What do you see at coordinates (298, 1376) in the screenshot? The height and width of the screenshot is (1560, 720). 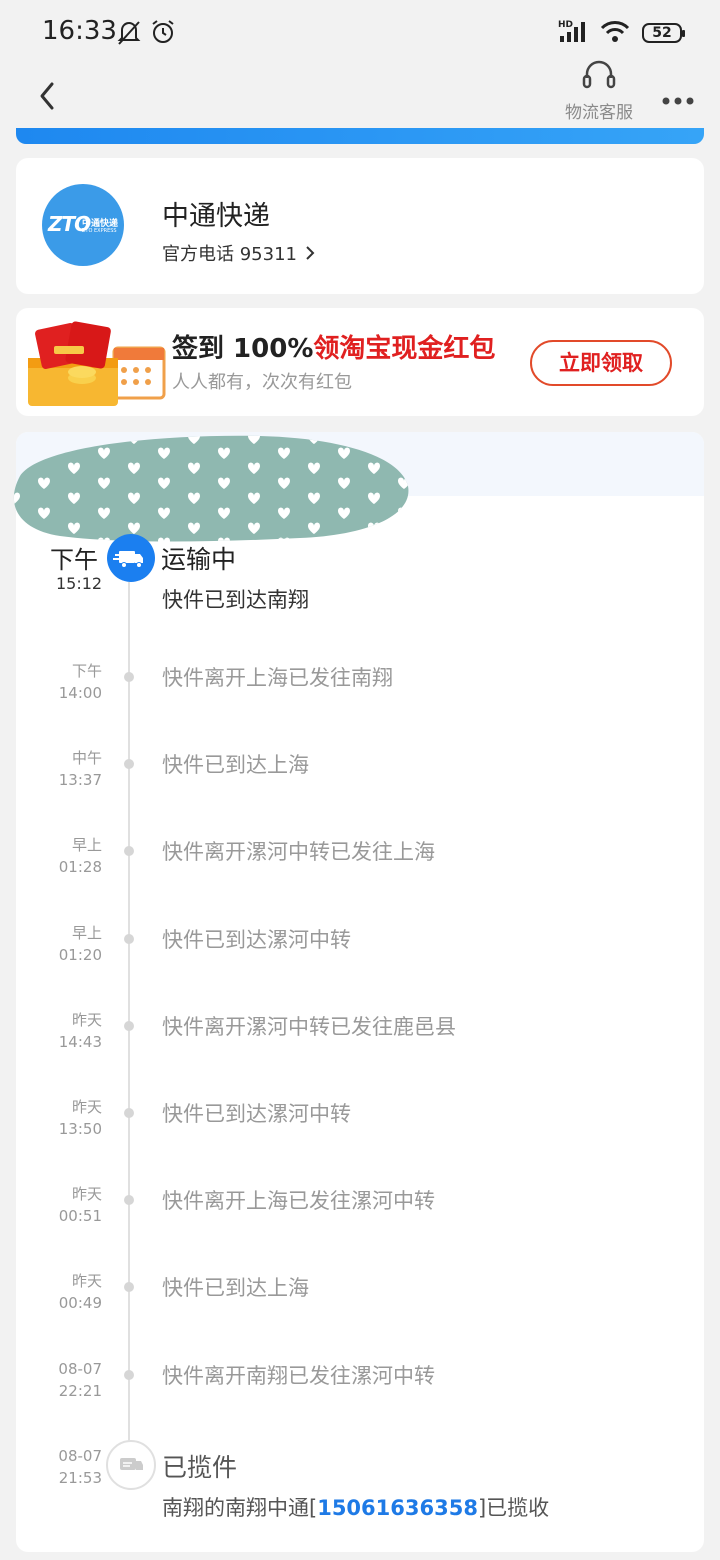 I see `event-text: 快件离开南翔已发往漯河中转` at bounding box center [298, 1376].